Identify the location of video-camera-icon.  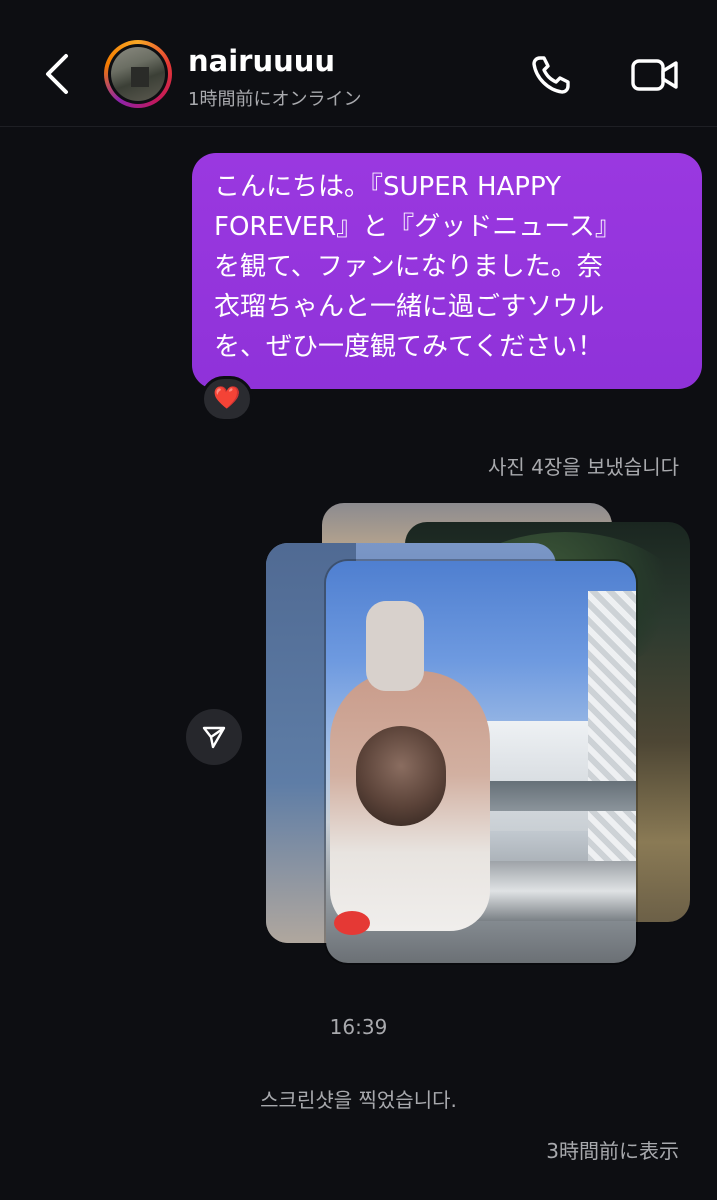
(654, 75).